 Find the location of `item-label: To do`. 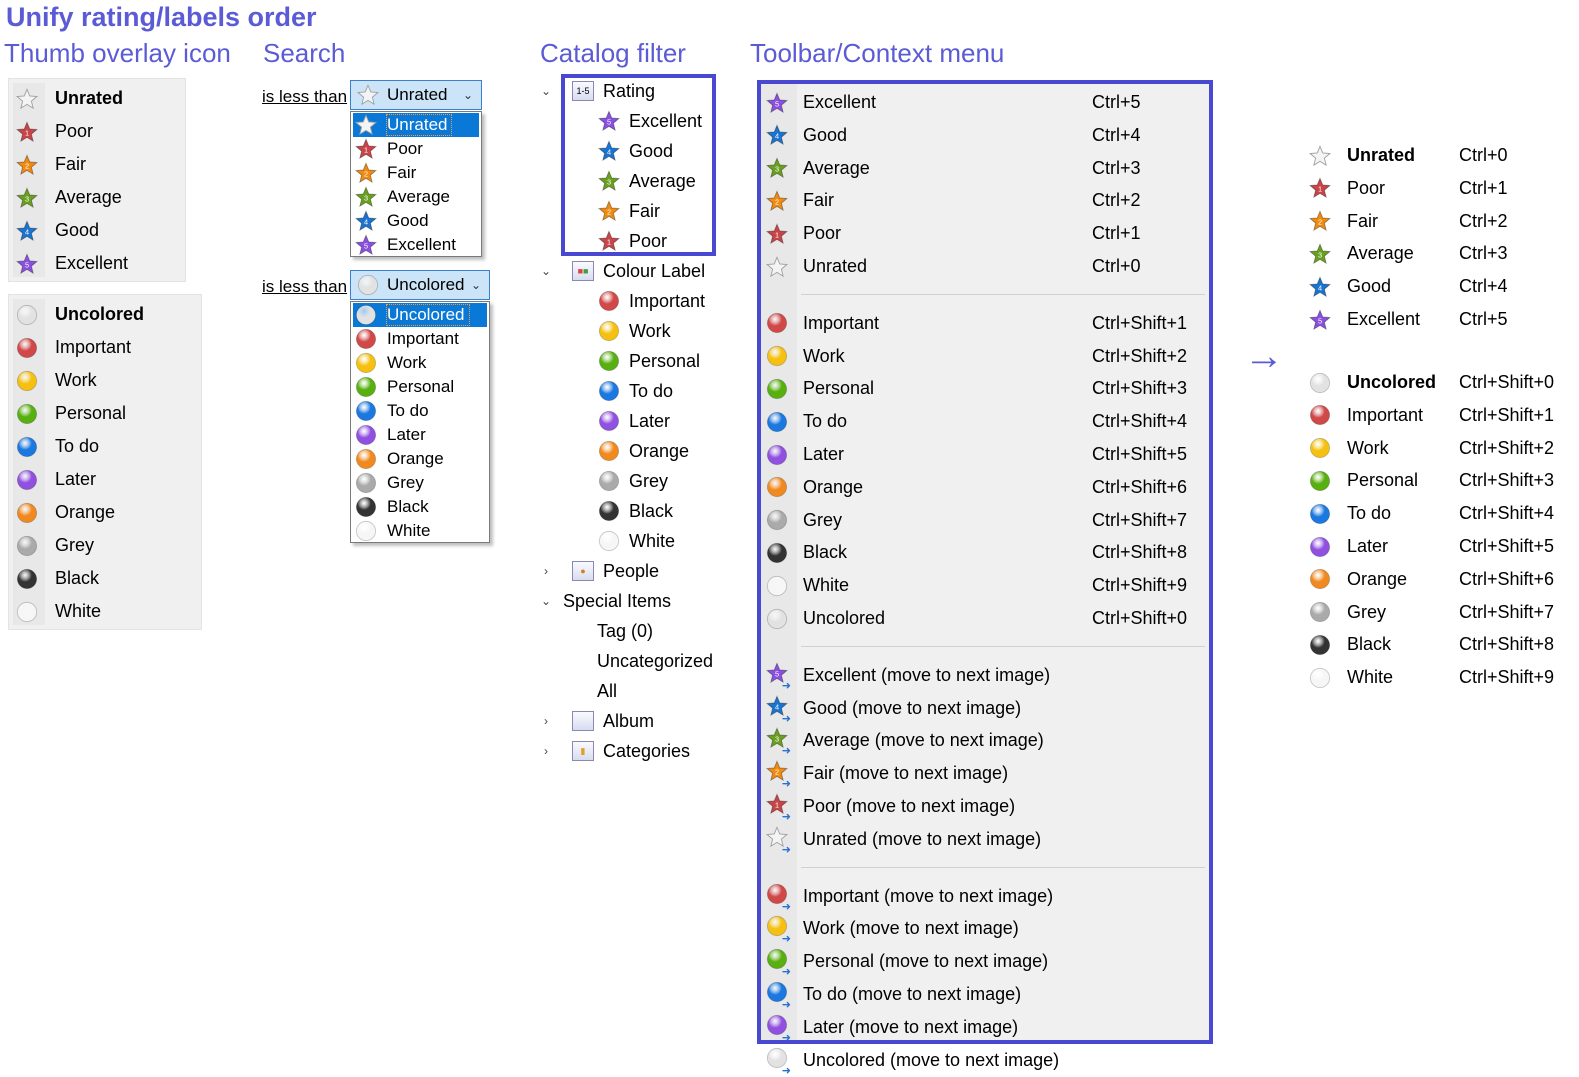

item-label: To do is located at coordinates (1369, 513).